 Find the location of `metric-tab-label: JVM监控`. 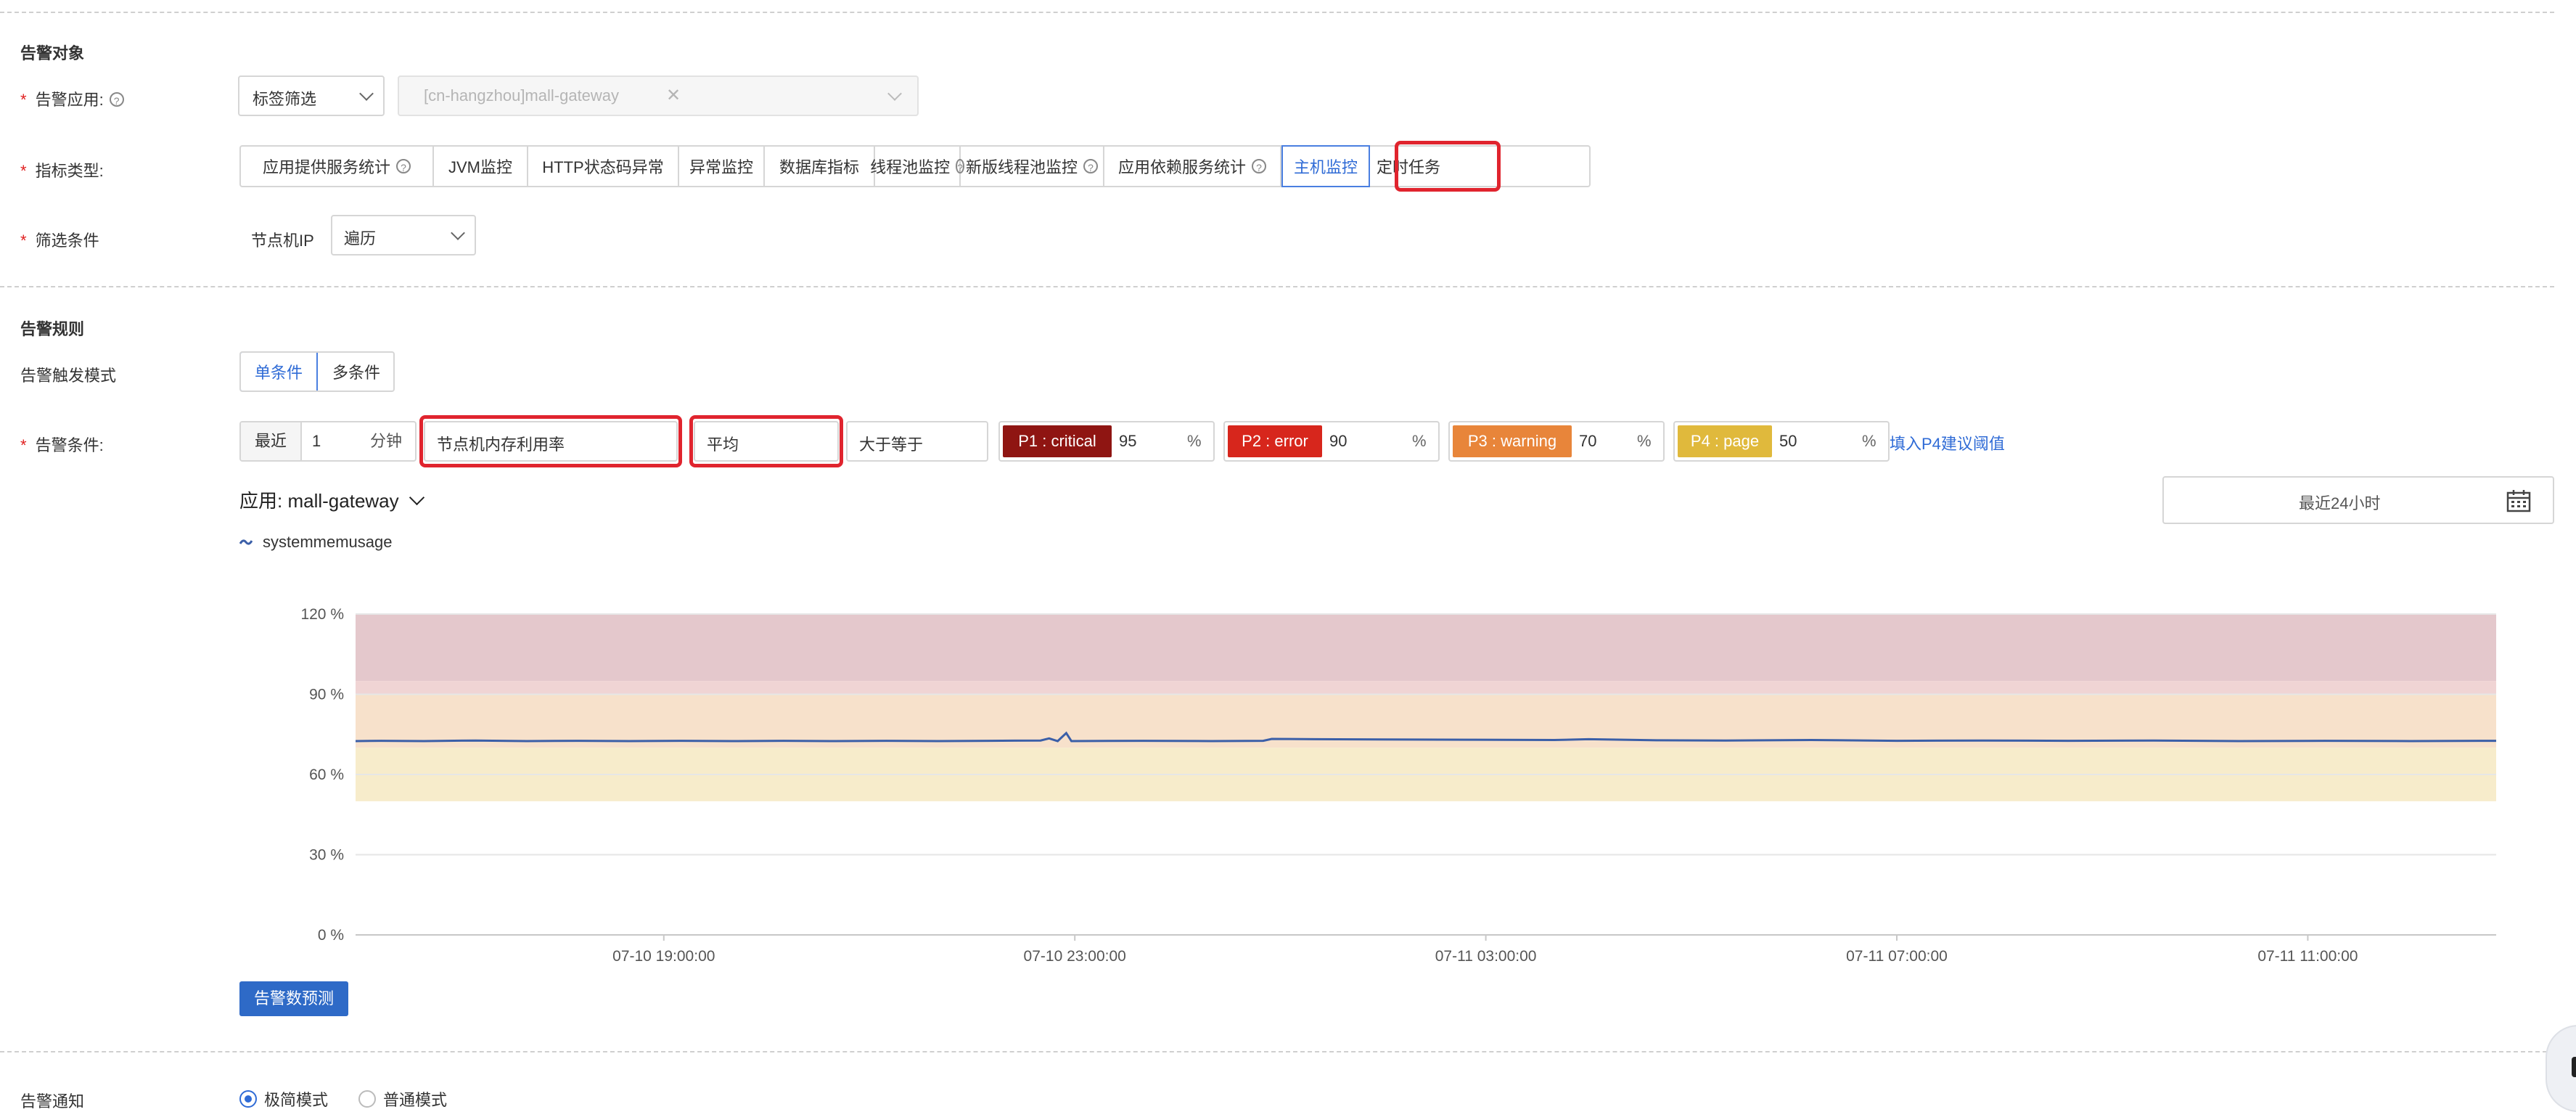

metric-tab-label: JVM监控 is located at coordinates (480, 167).